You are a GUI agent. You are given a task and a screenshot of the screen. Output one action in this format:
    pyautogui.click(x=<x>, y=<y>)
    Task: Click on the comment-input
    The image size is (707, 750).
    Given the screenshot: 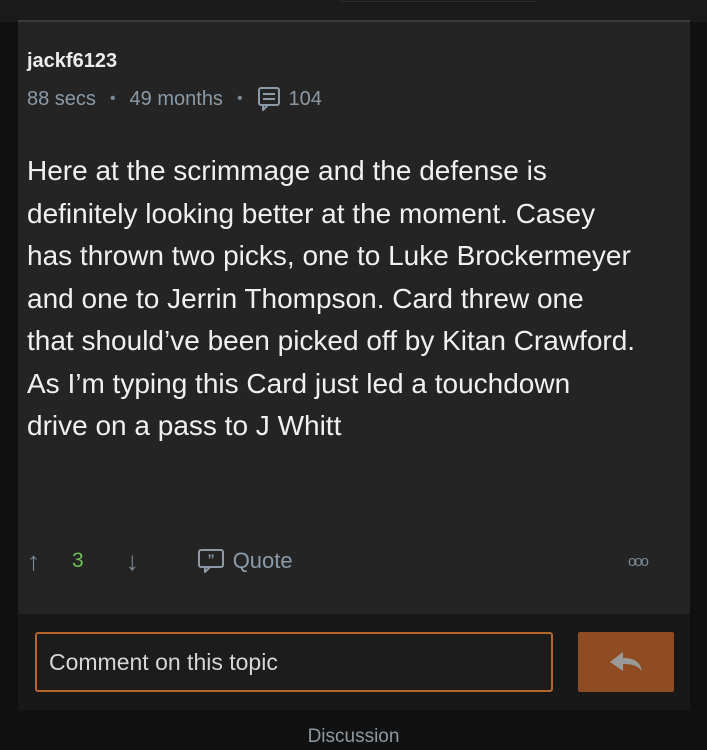 What is the action you would take?
    pyautogui.click(x=294, y=662)
    